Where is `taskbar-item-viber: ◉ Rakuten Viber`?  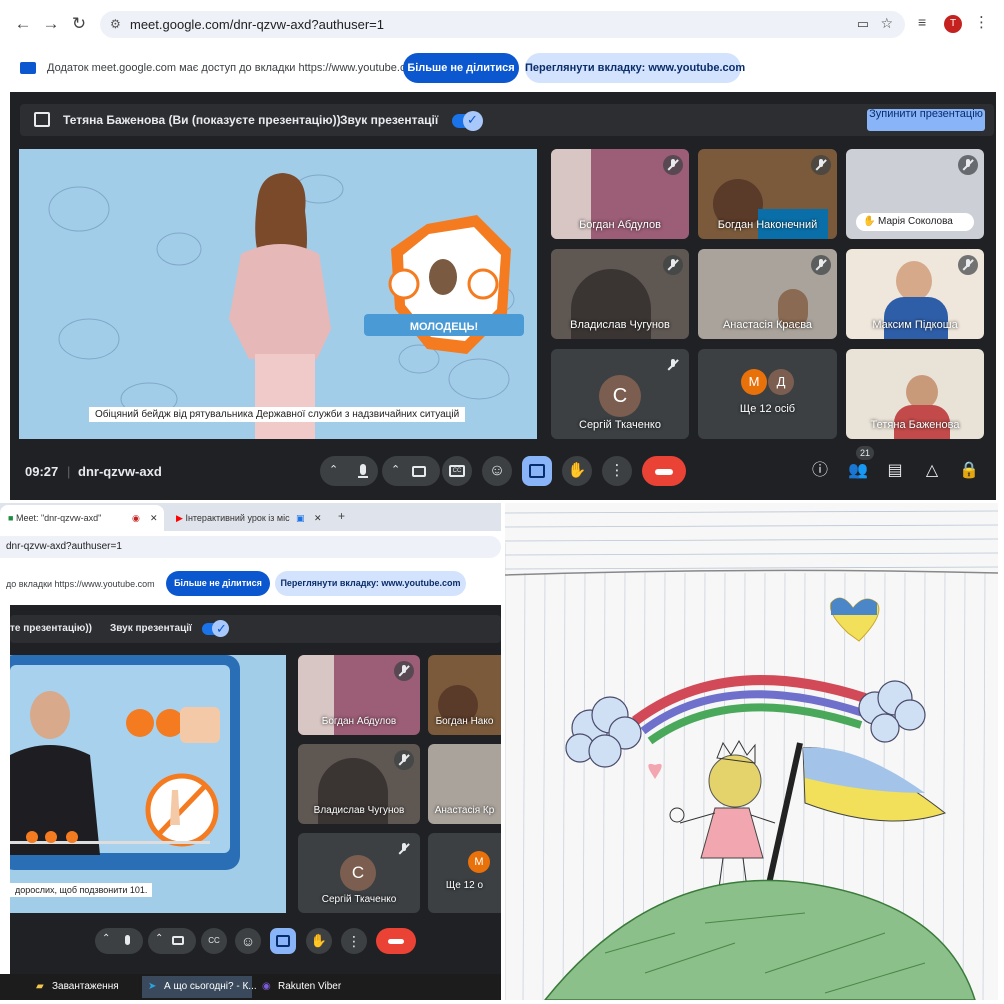
taskbar-item-viber: ◉ Rakuten Viber is located at coordinates (306, 987).